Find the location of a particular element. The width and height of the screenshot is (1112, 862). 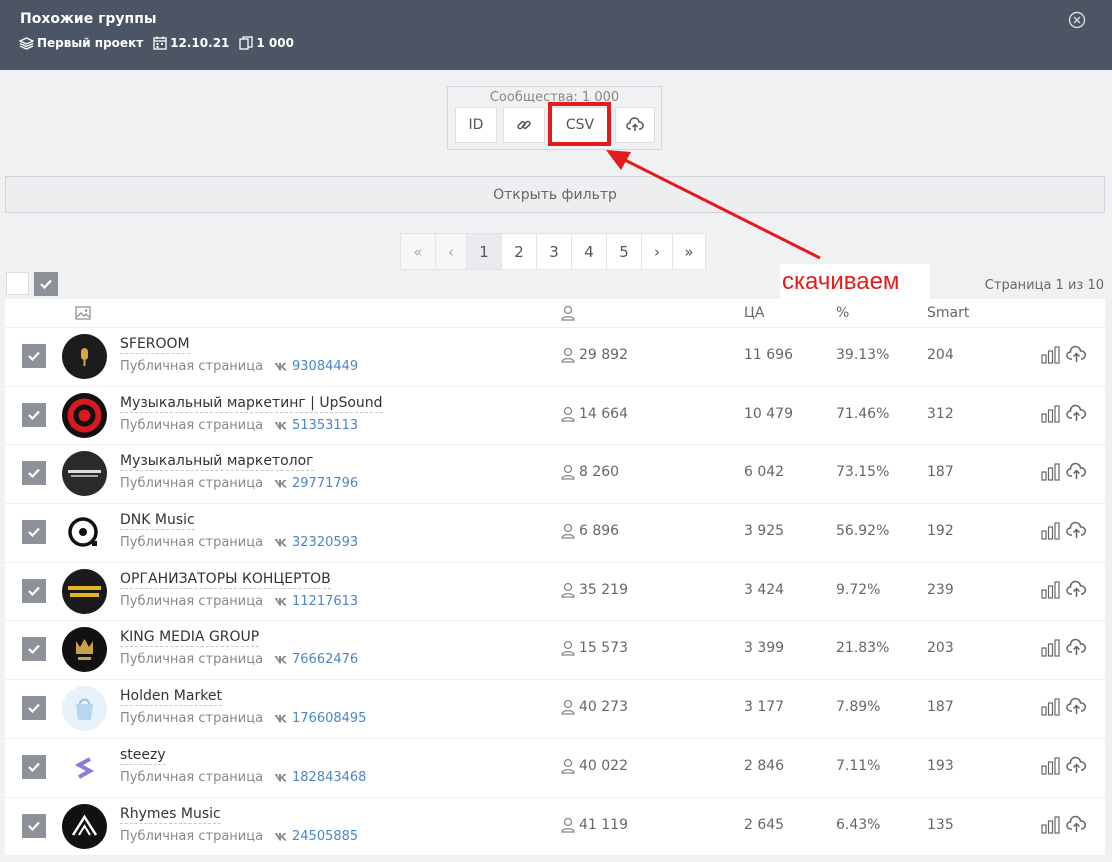

ca-value: 6 042 is located at coordinates (764, 472).